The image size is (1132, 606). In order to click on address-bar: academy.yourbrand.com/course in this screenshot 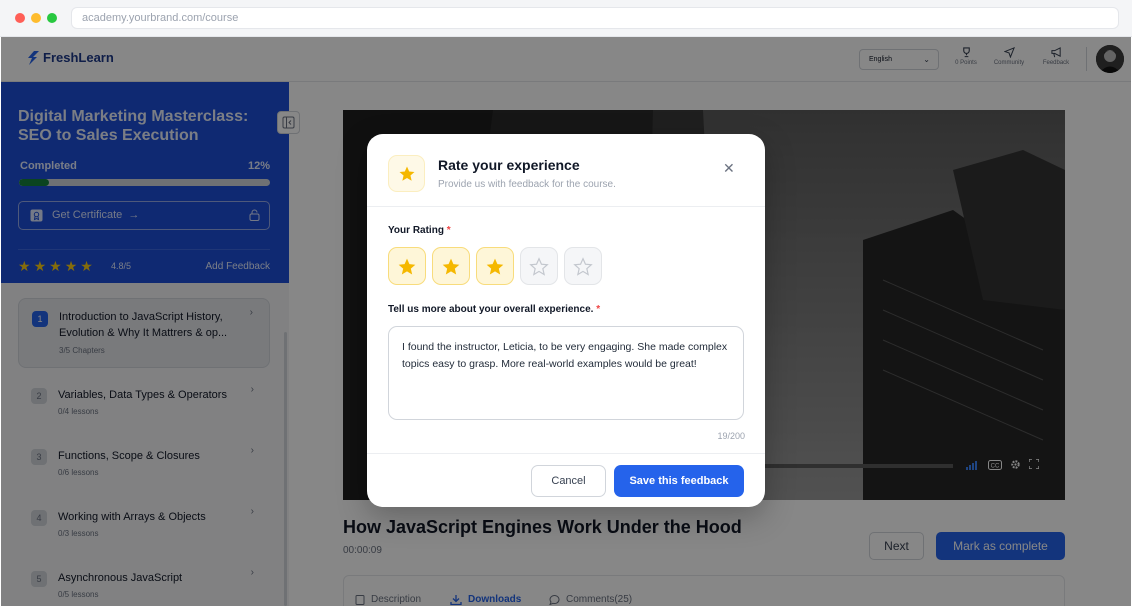, I will do `click(595, 18)`.